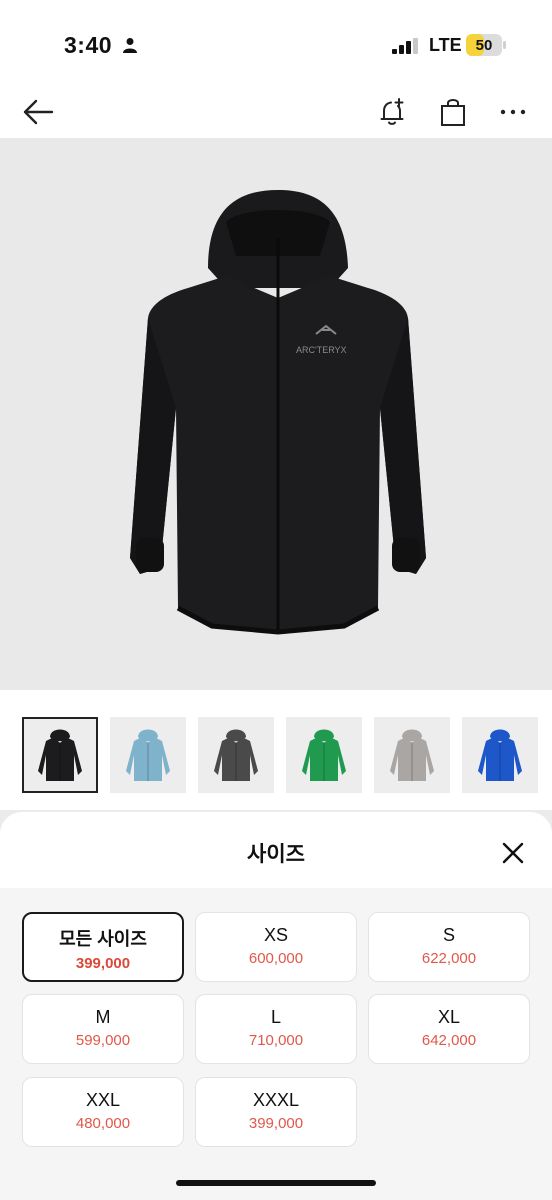  I want to click on price-alert-button, so click(393, 112).